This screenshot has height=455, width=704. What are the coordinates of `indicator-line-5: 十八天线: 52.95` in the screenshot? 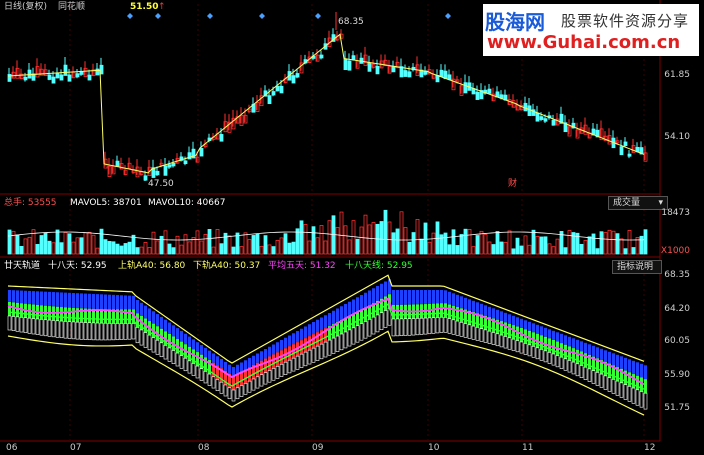 It's located at (379, 266).